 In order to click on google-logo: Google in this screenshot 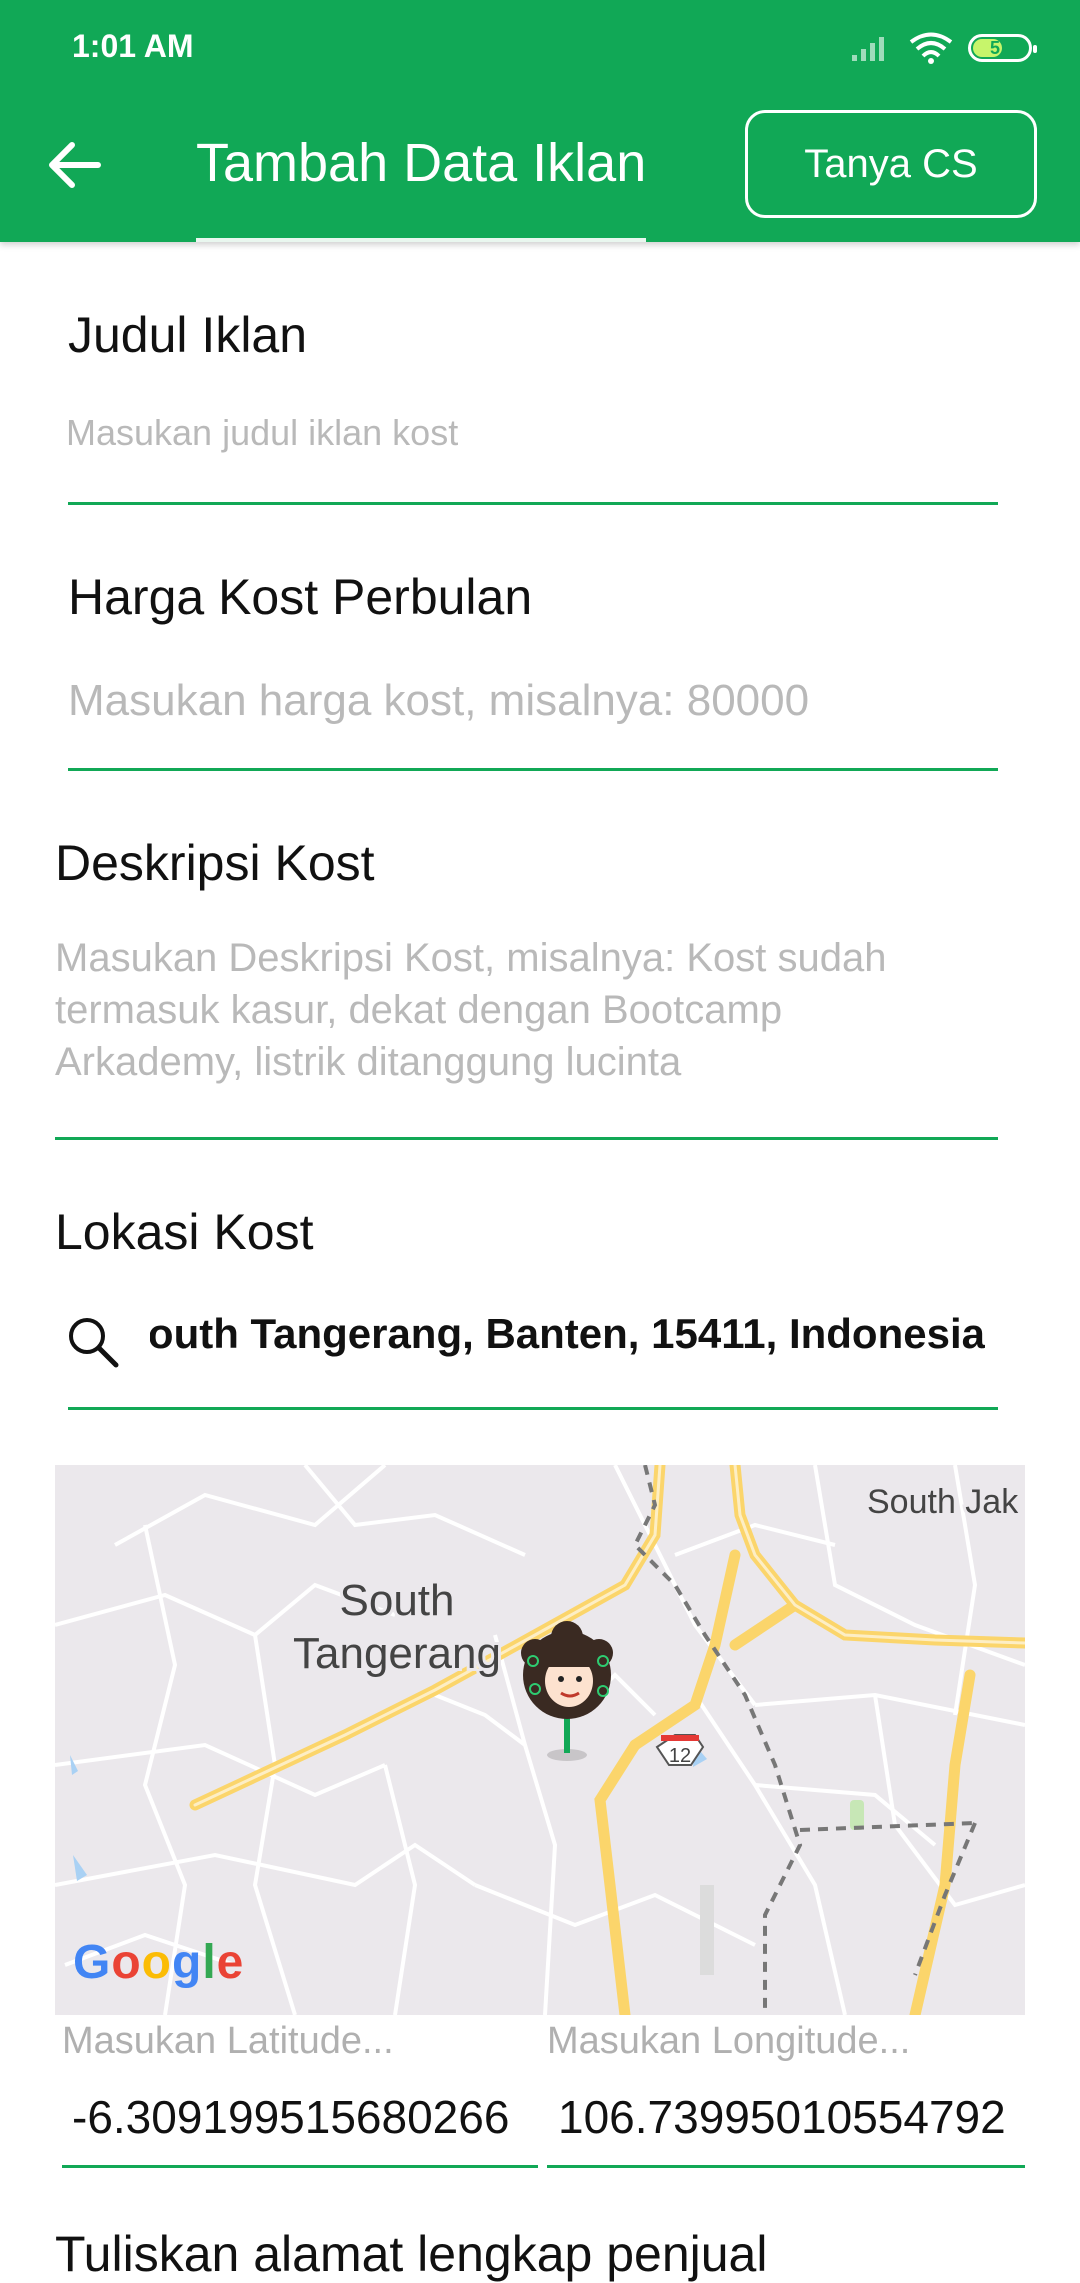, I will do `click(159, 1962)`.